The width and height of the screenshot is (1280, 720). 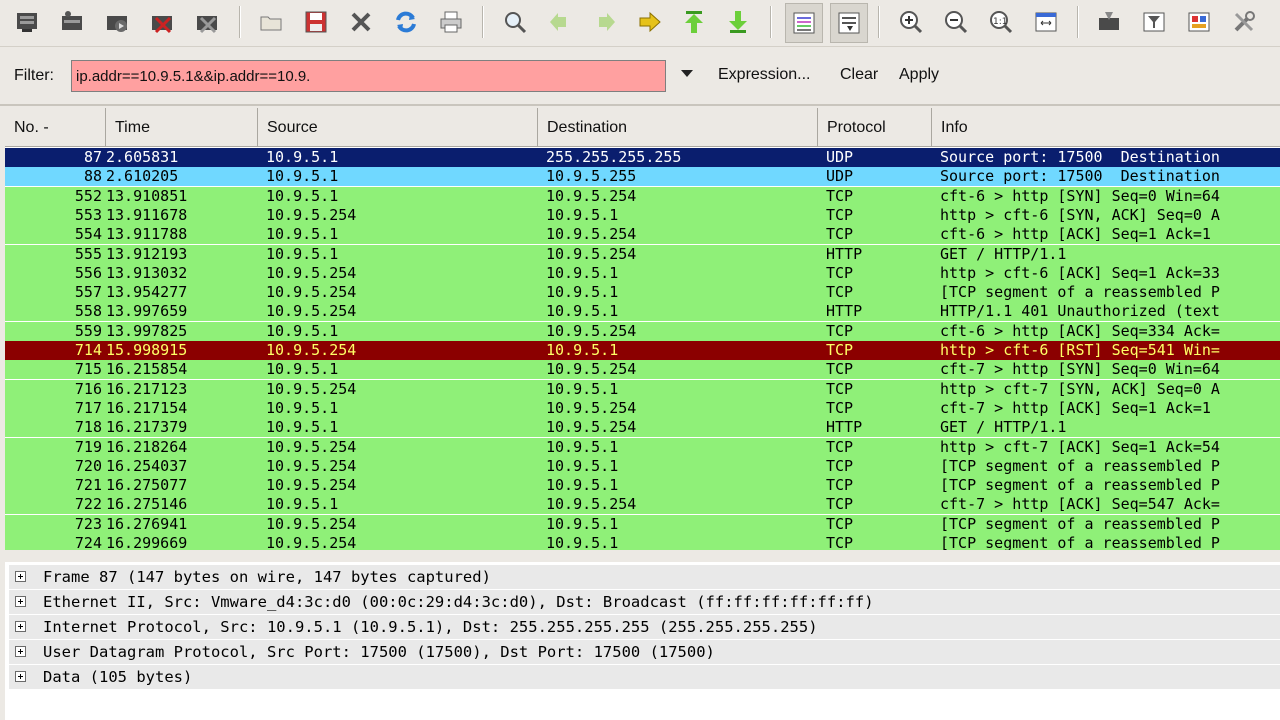 What do you see at coordinates (368, 76) in the screenshot?
I see `display-filter-input` at bounding box center [368, 76].